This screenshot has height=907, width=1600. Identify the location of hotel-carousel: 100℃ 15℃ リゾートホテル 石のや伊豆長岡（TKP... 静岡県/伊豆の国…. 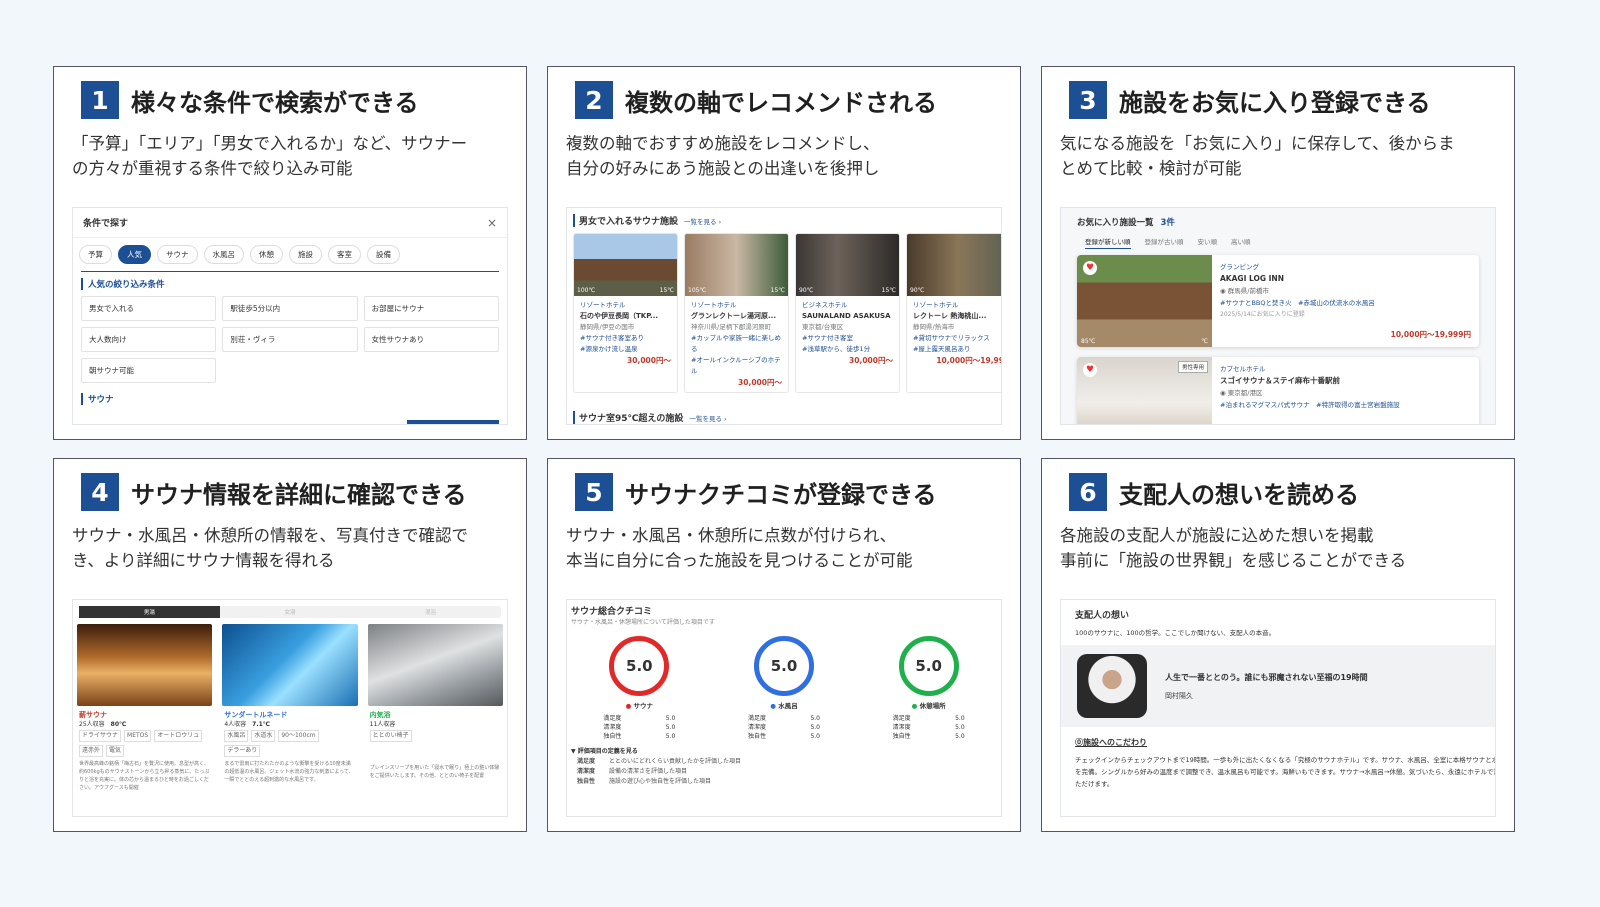
(784, 313).